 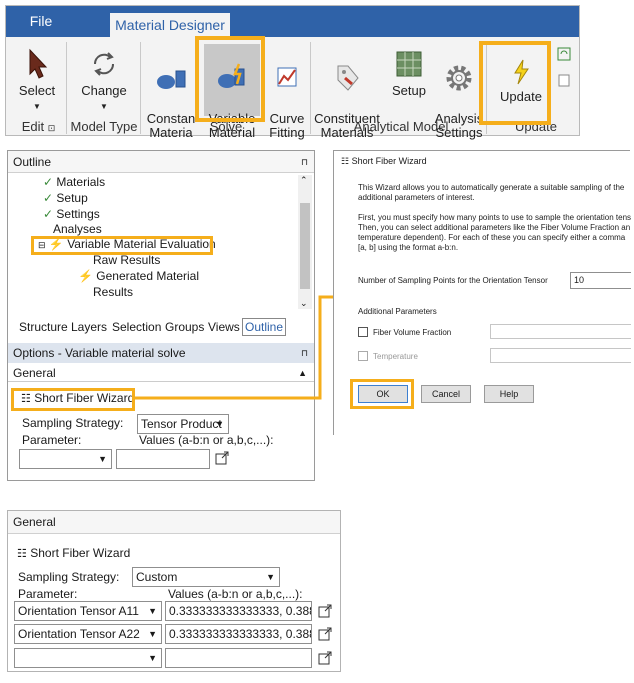 What do you see at coordinates (564, 81) in the screenshot?
I see `small-copy-icon` at bounding box center [564, 81].